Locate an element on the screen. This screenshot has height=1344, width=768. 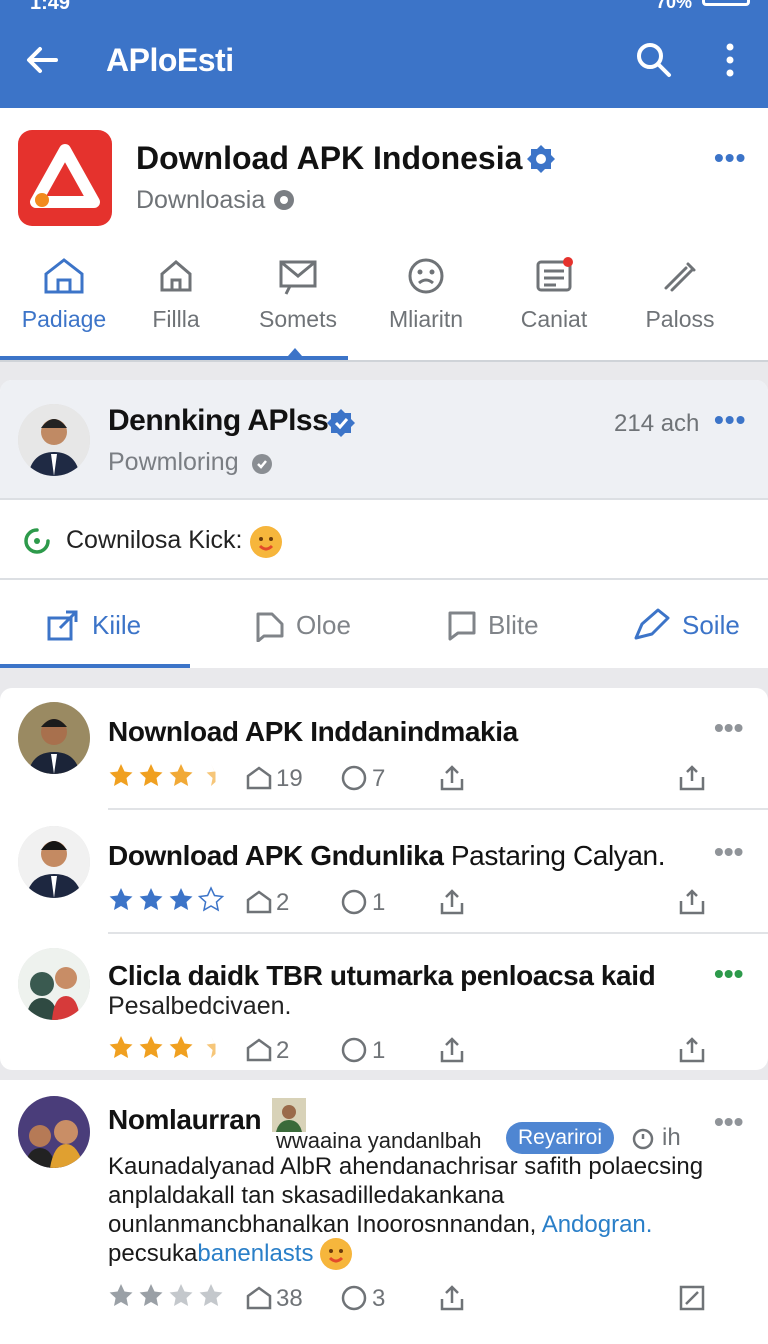
share-box-icon is located at coordinates (62, 625).